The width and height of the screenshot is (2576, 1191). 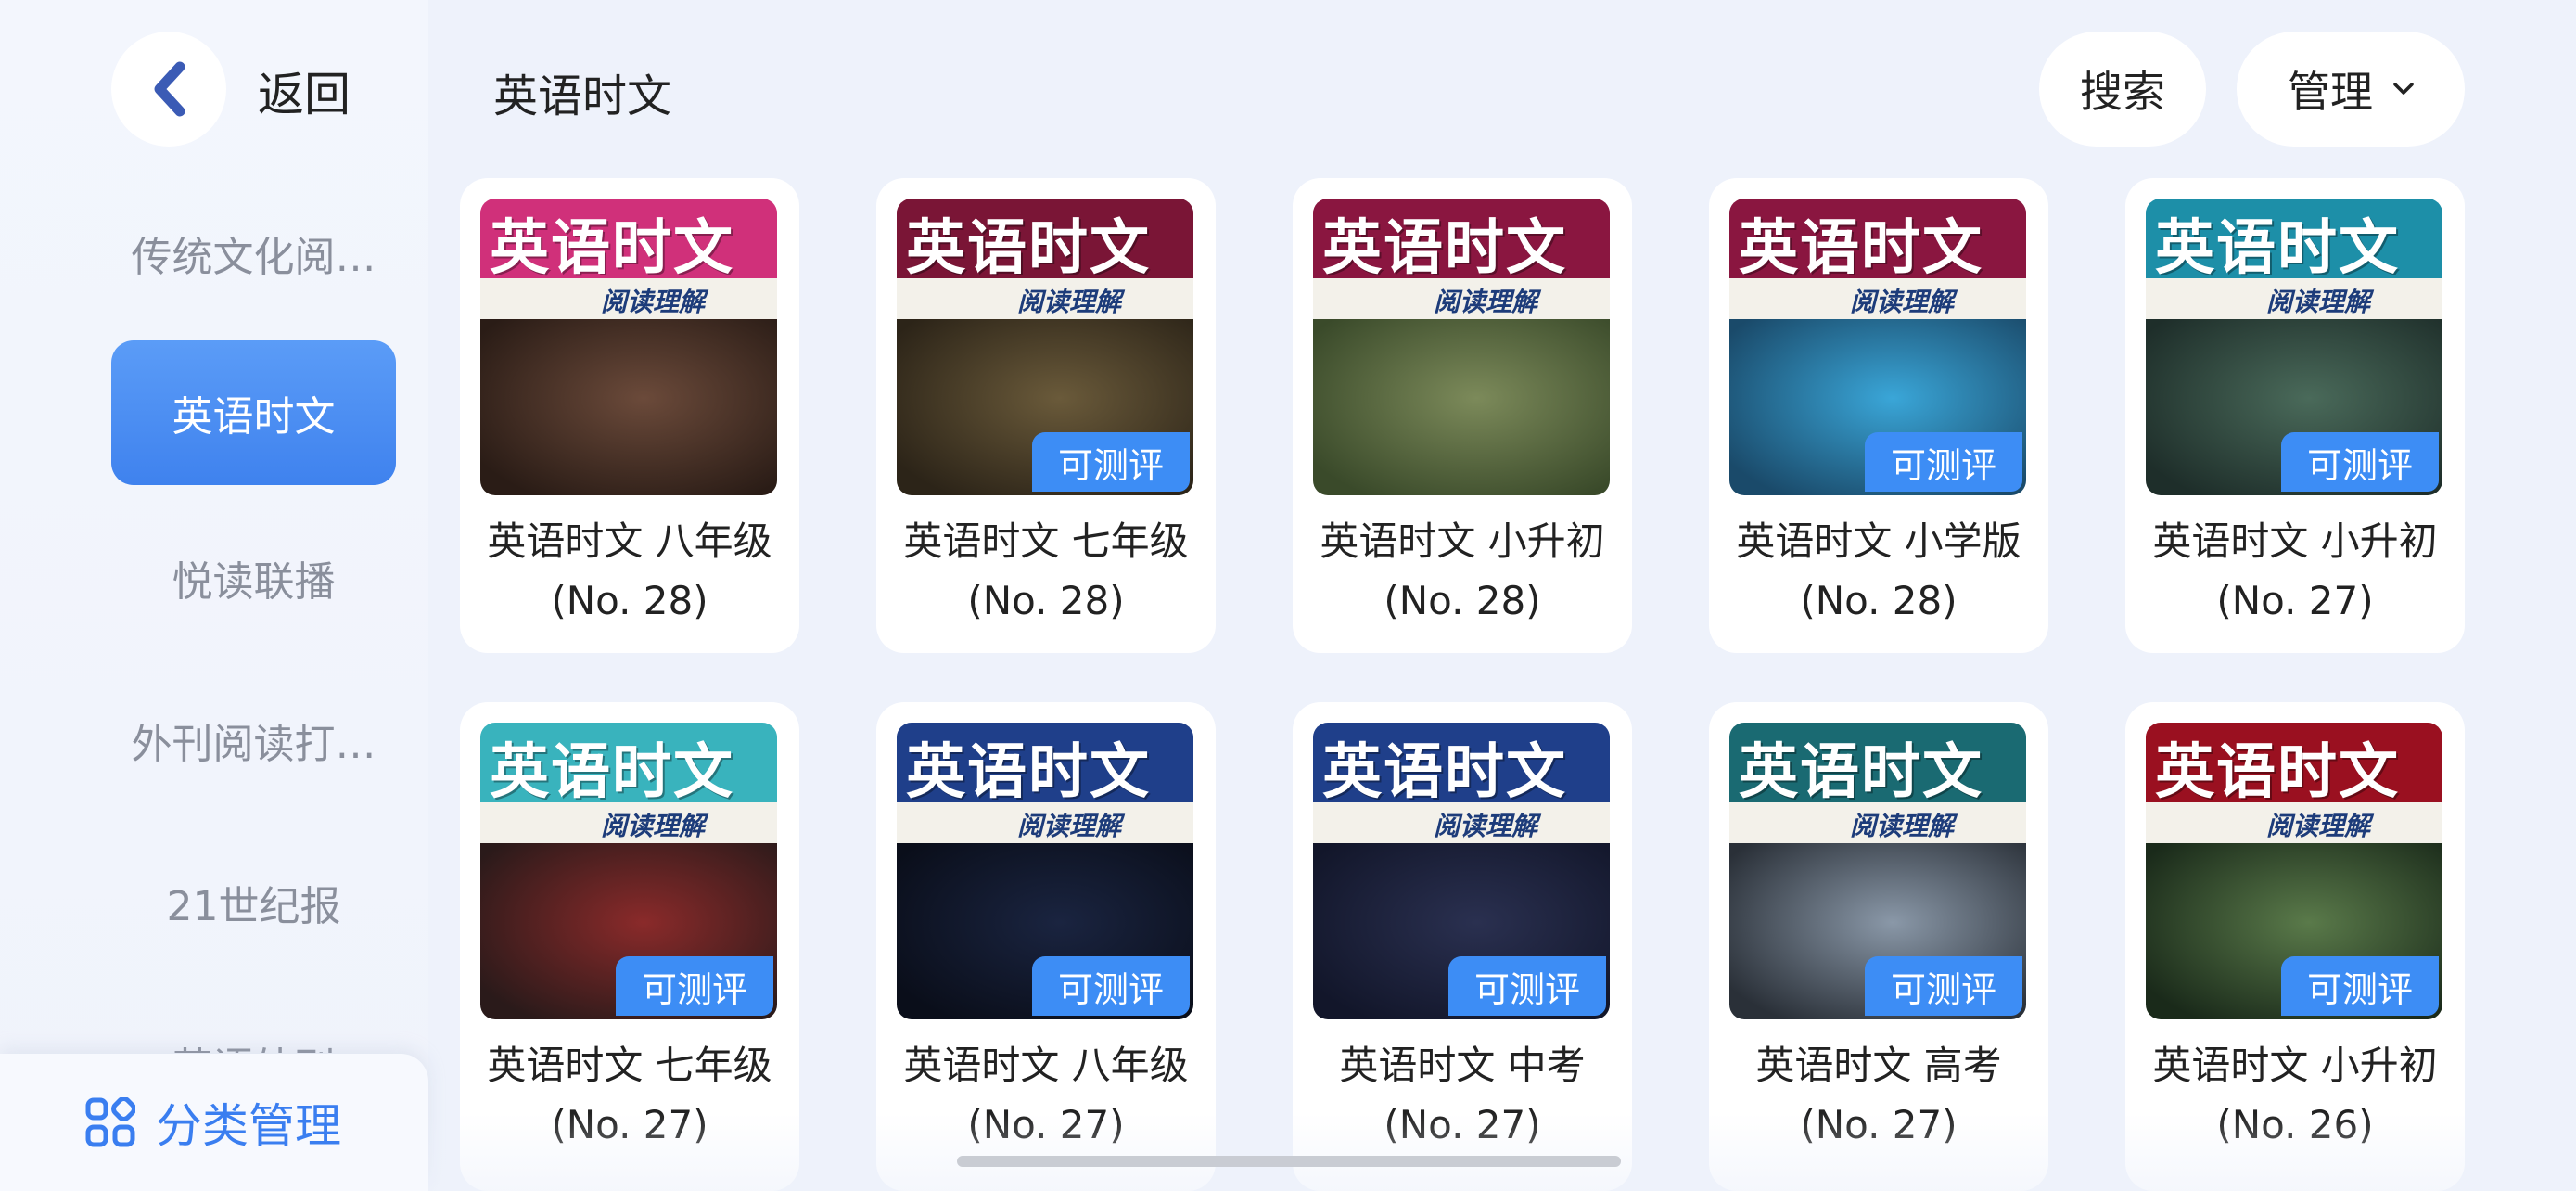 What do you see at coordinates (2404, 89) in the screenshot?
I see `chevron-down-icon` at bounding box center [2404, 89].